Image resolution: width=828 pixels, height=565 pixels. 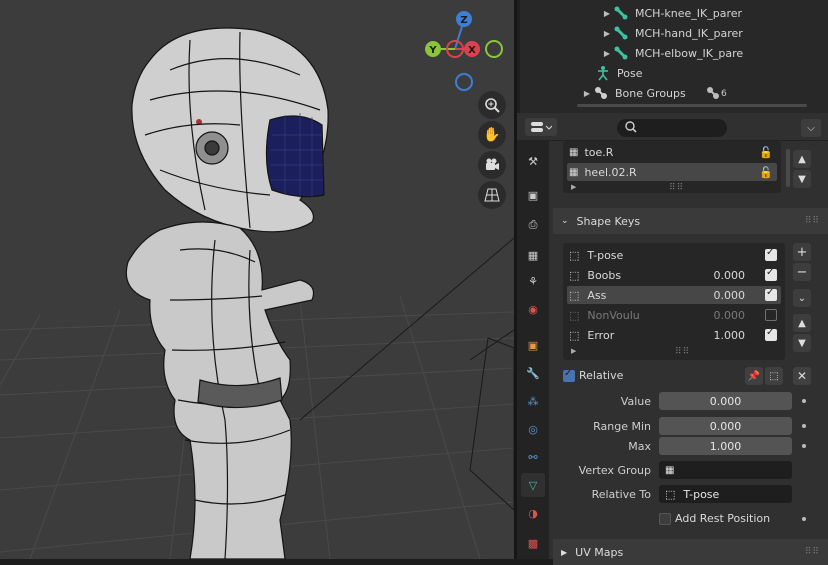 I want to click on tab-physics: ◎, so click(x=533, y=429).